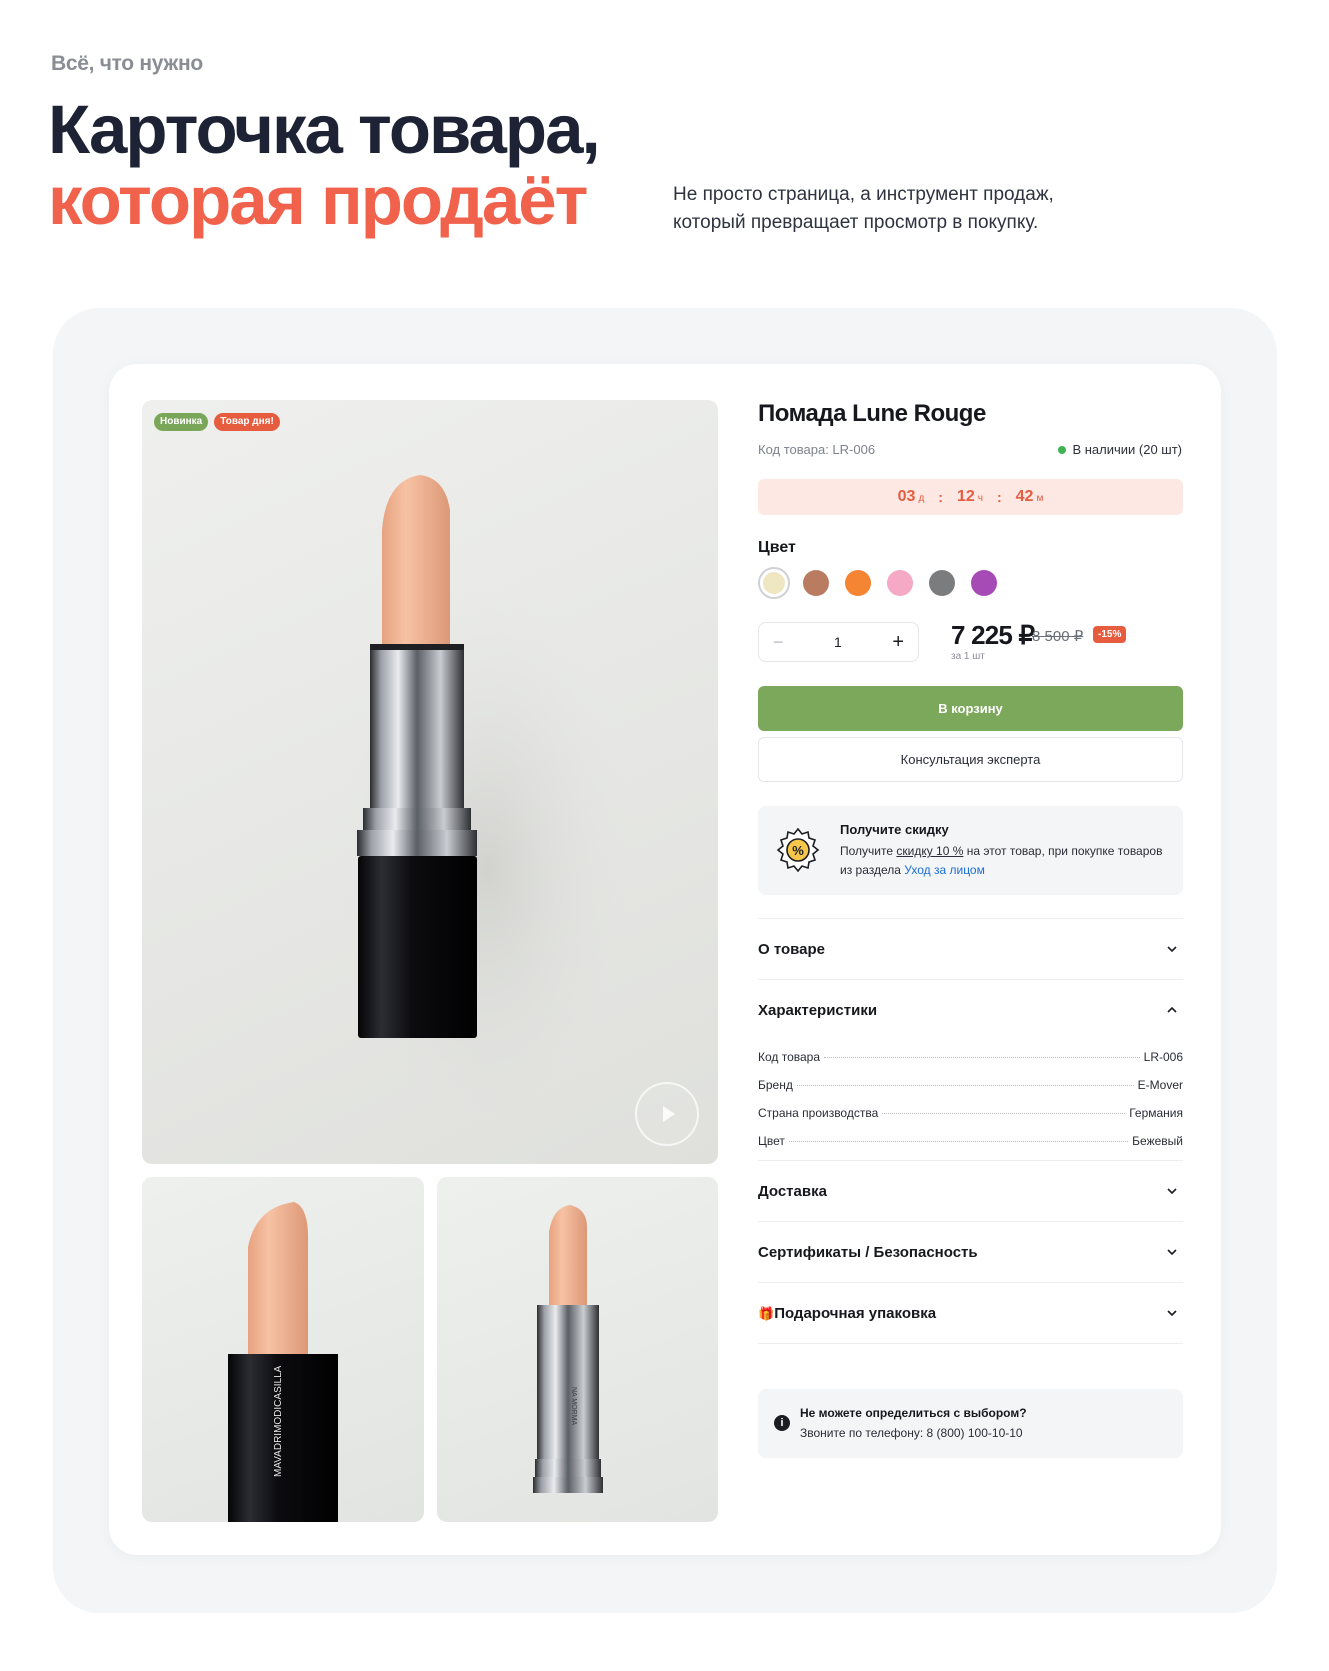 The width and height of the screenshot is (1329, 1671). What do you see at coordinates (1163, 1057) in the screenshot?
I see `spec-value: LR-006` at bounding box center [1163, 1057].